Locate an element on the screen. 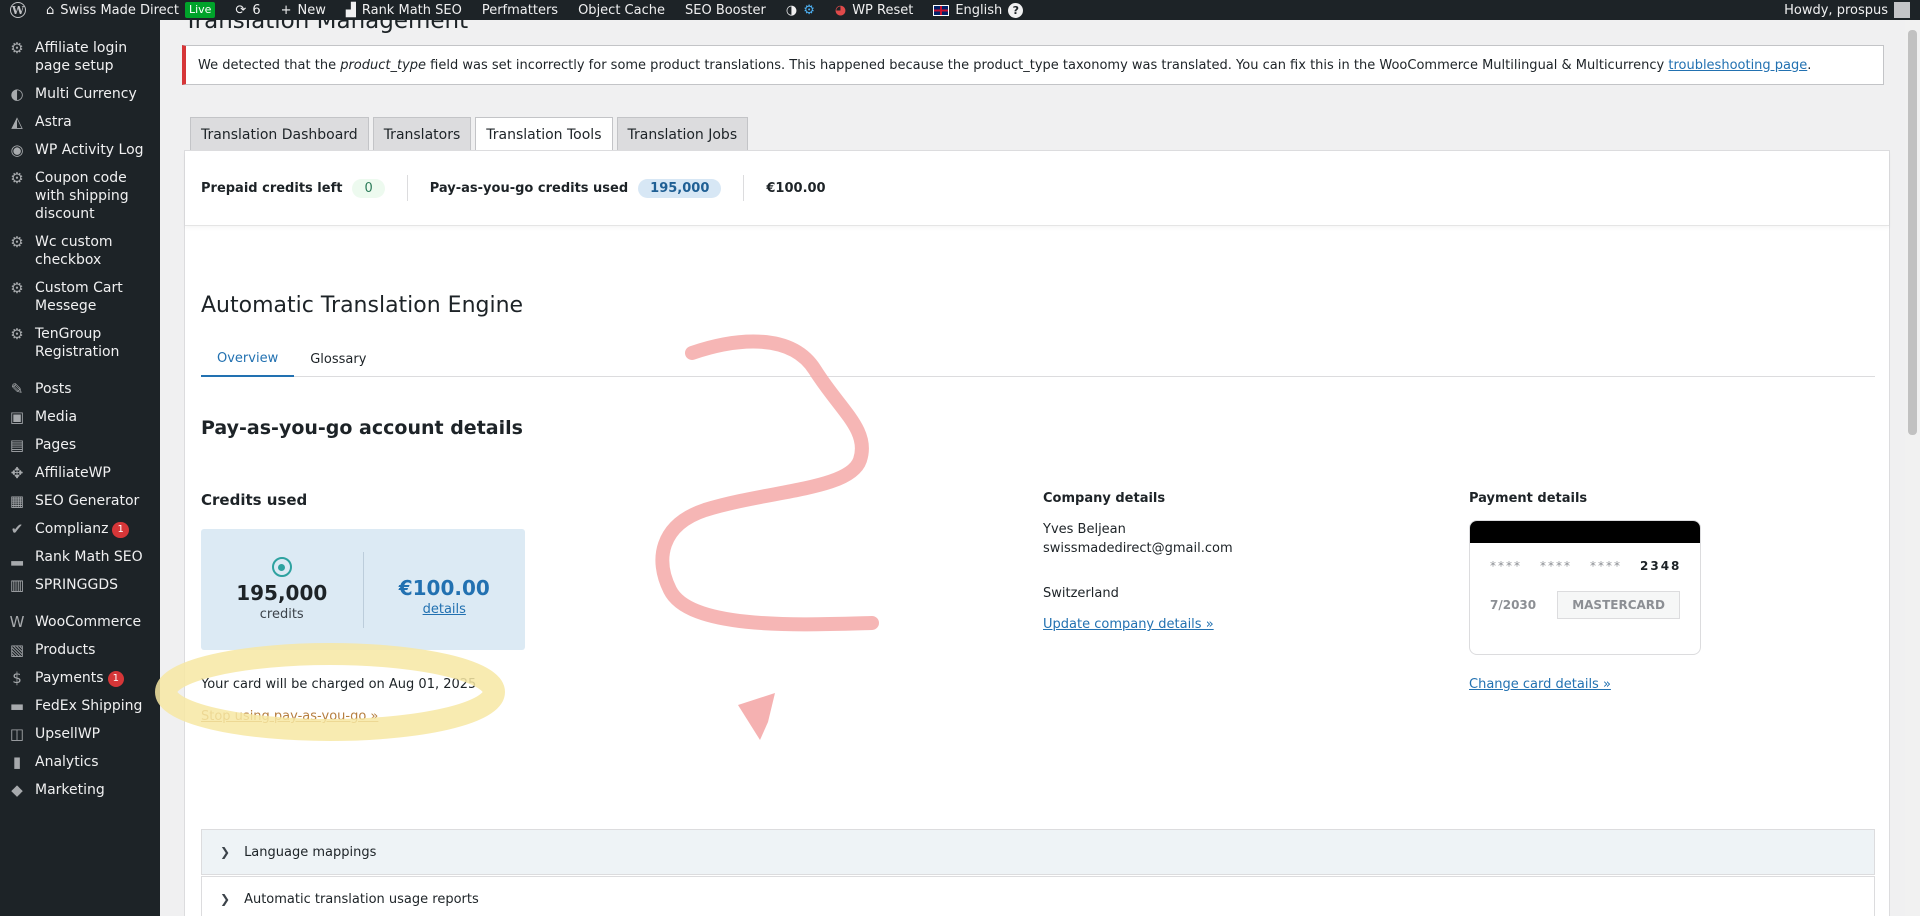 The width and height of the screenshot is (1920, 916). sidebar-item-wc-custom-checkbox: ⚙ Wc custom checkbox is located at coordinates (80, 251).